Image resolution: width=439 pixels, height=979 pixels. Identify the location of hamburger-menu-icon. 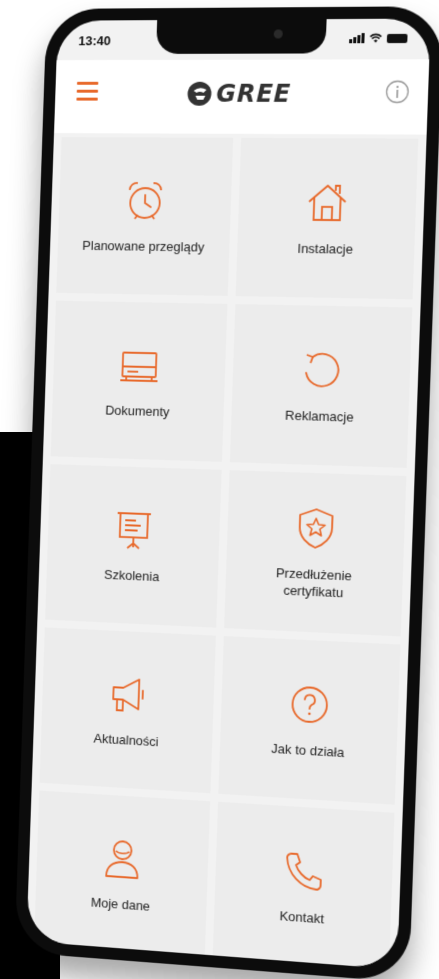
(87, 91).